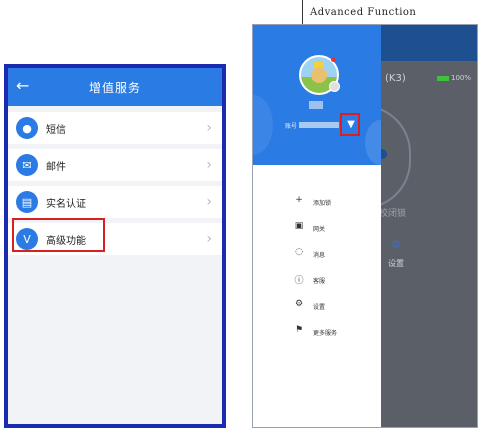 Image resolution: width=480 pixels, height=431 pixels. I want to click on gateway-icon: ▣, so click(299, 226).